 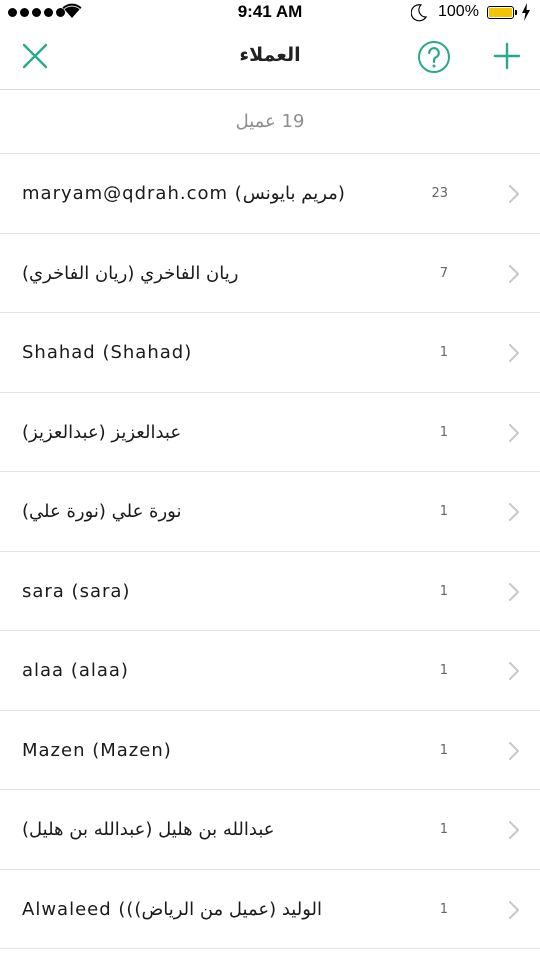 I want to click on charging-bolt-icon, so click(x=526, y=12).